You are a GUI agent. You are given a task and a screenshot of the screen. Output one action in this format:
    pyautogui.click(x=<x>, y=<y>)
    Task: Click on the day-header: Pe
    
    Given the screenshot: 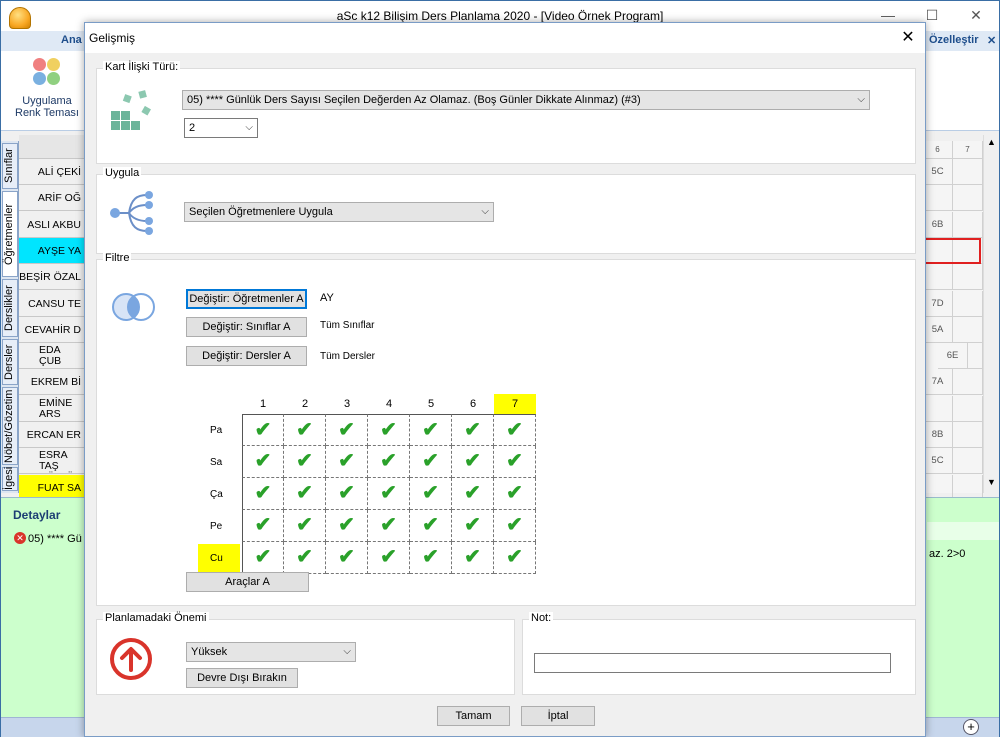 What is the action you would take?
    pyautogui.click(x=219, y=527)
    